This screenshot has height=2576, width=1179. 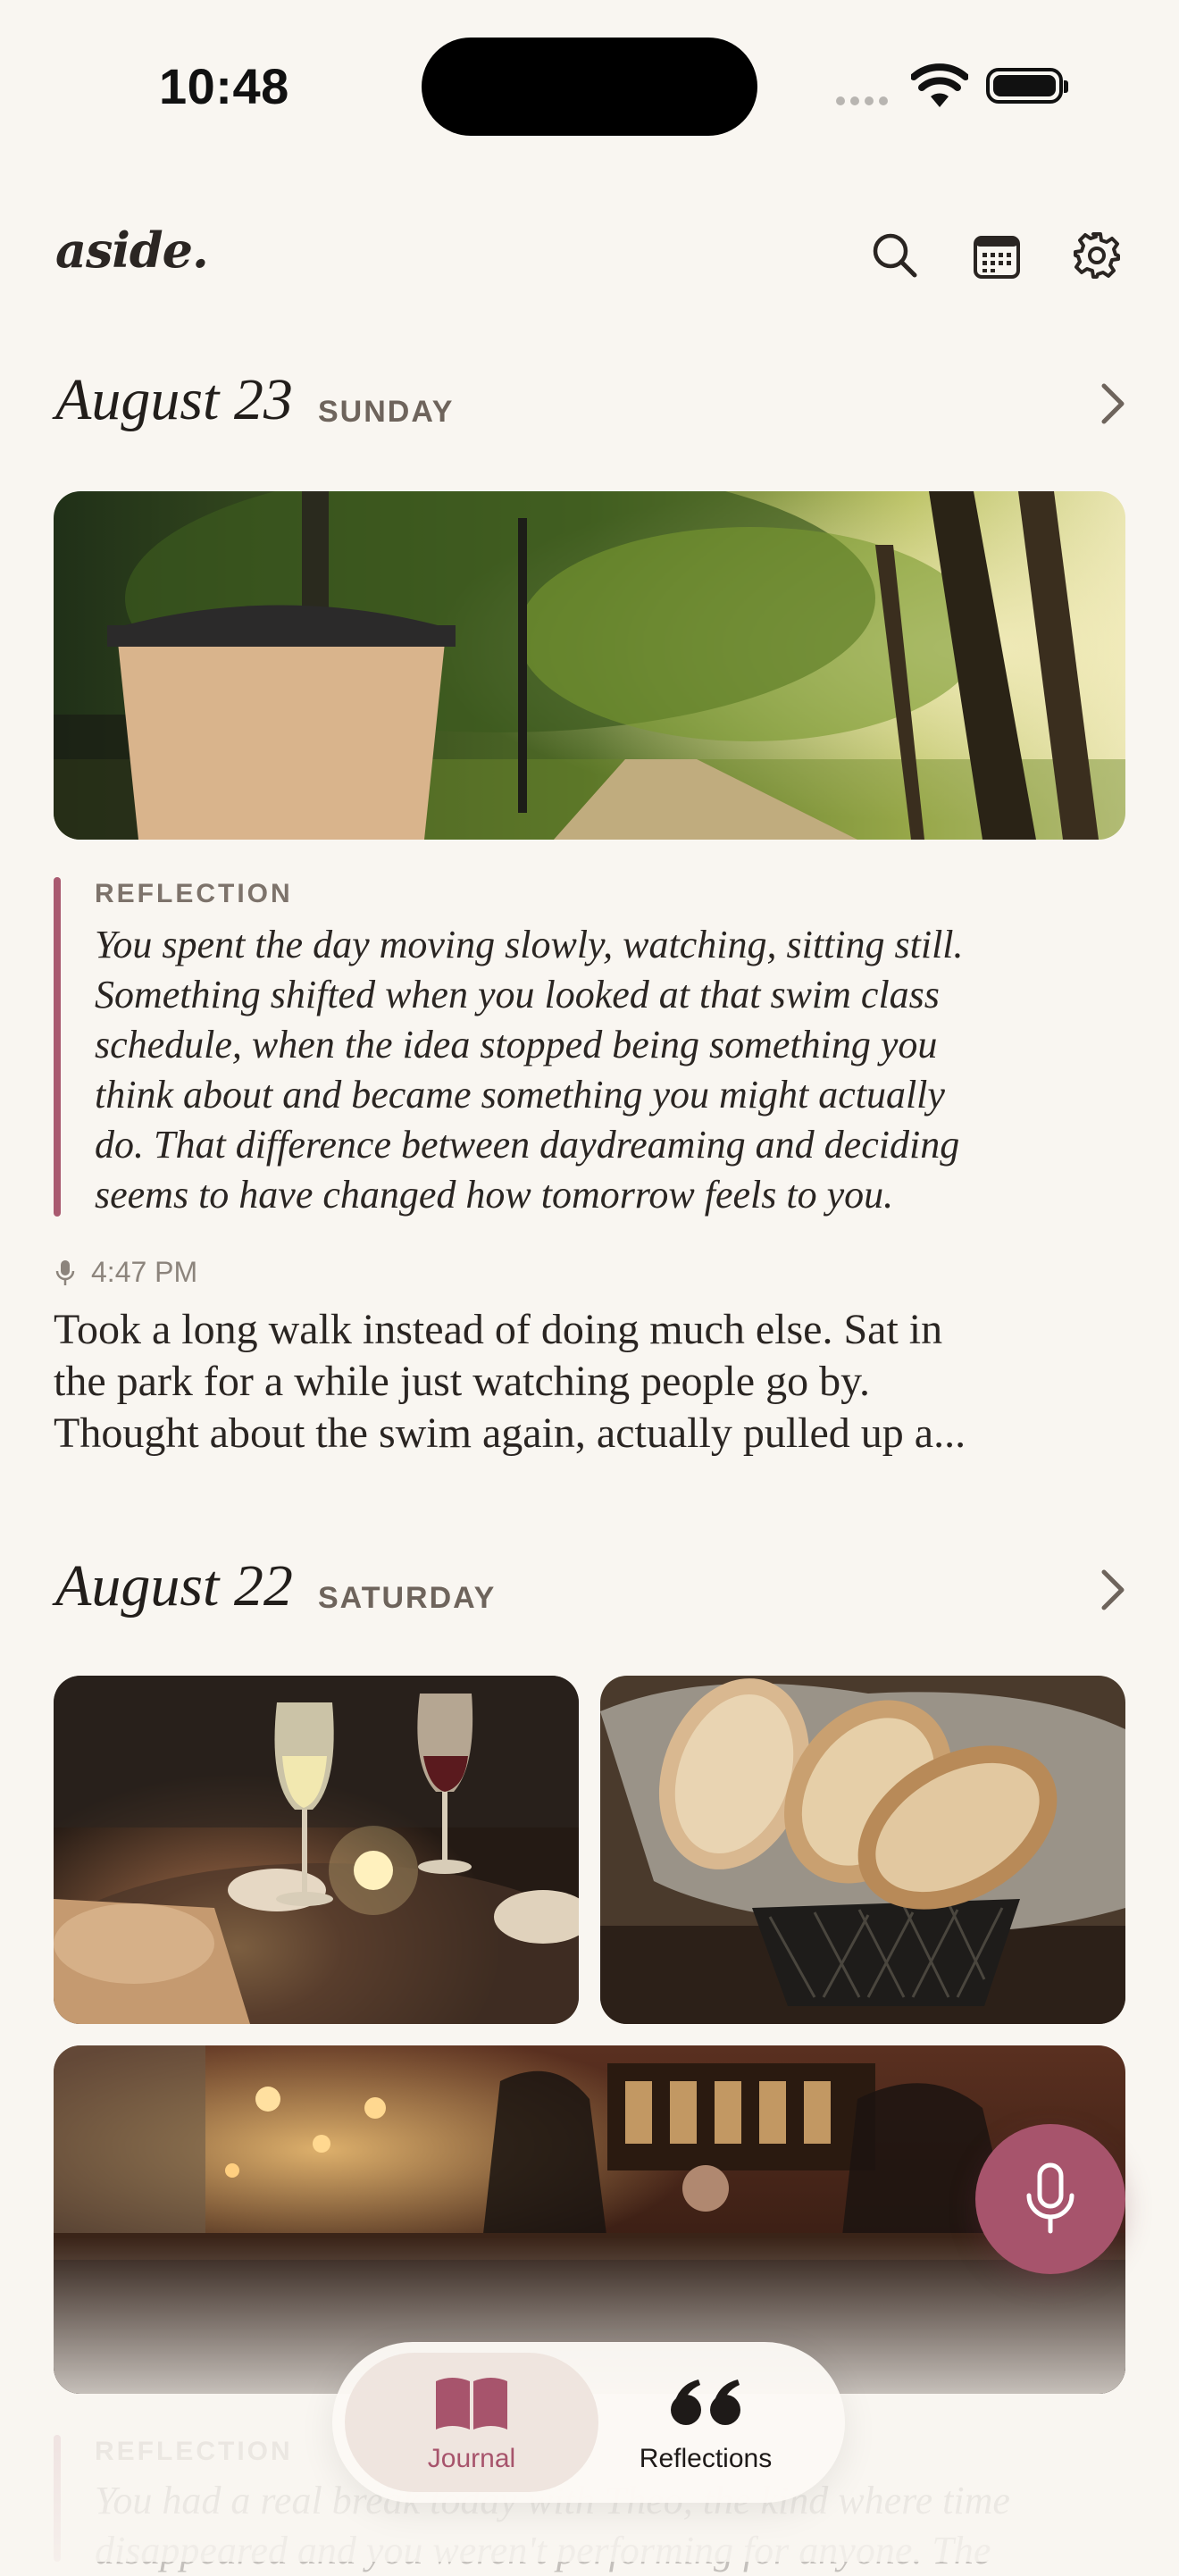 What do you see at coordinates (997, 256) in the screenshot?
I see `calendar-icon` at bounding box center [997, 256].